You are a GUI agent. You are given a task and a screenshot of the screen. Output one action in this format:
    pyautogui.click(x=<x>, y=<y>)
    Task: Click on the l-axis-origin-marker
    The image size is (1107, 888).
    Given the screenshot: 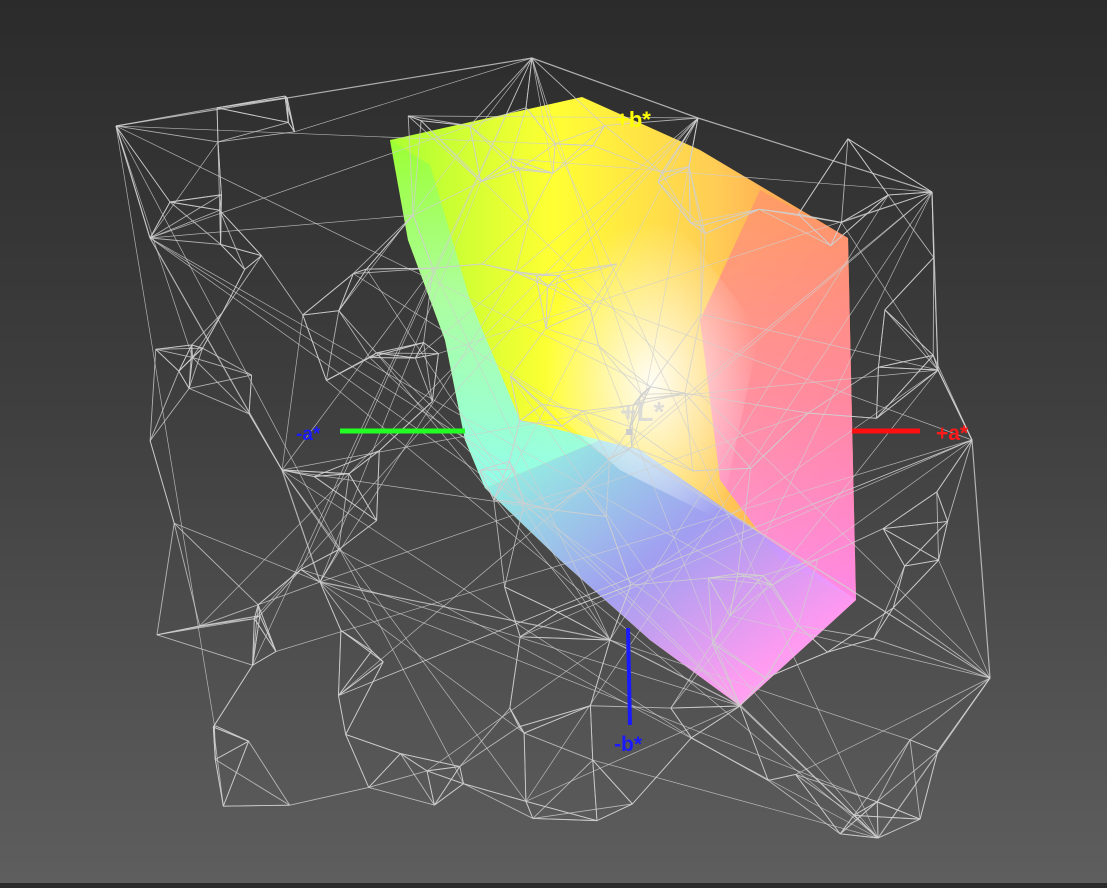 What is the action you would take?
    pyautogui.click(x=629, y=432)
    